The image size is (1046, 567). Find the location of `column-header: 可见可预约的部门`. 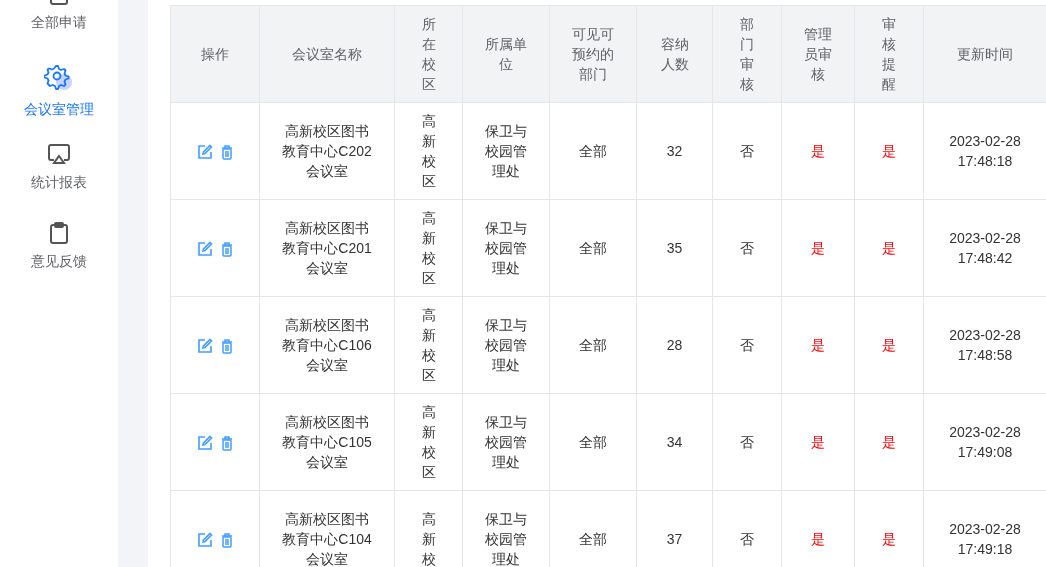

column-header: 可见可预约的部门 is located at coordinates (593, 54).